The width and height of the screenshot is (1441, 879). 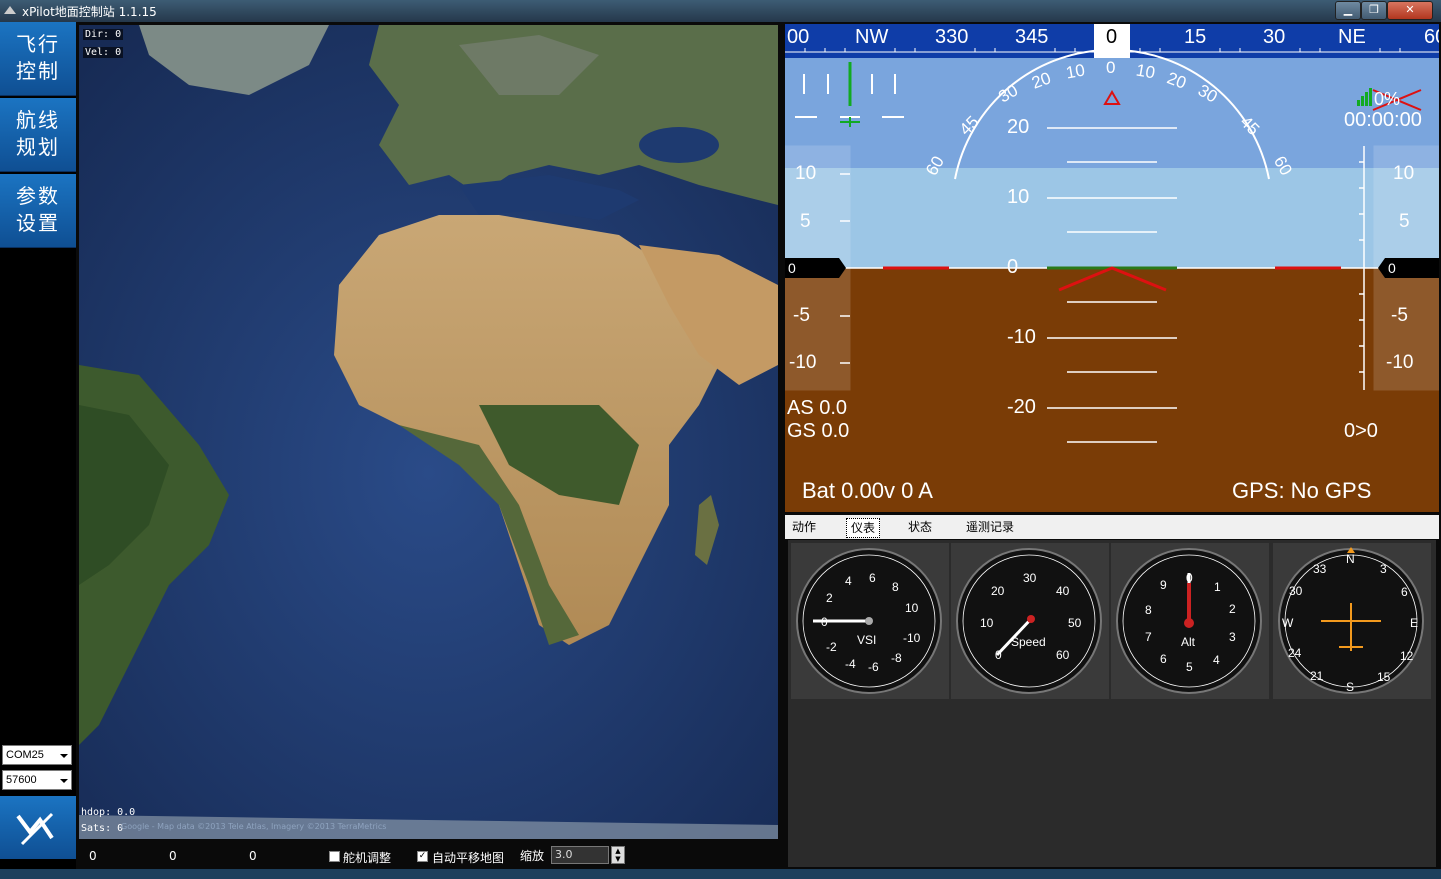 I want to click on heading-label: 00, so click(x=798, y=37).